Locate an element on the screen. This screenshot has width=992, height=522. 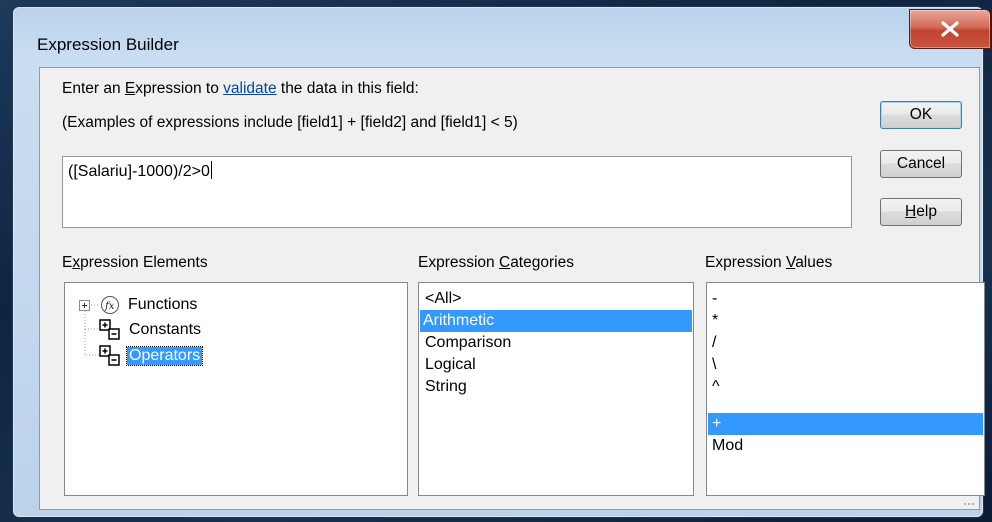
tree-item-functions: fx Functions is located at coordinates (138, 305).